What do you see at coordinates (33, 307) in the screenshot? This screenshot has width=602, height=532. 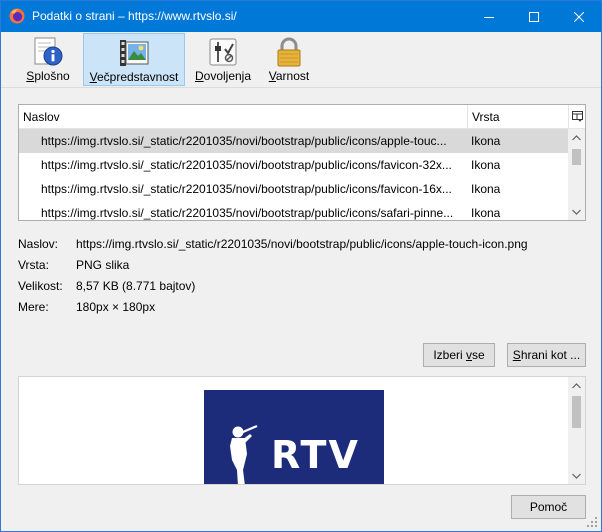 I see `dimensions-label: Mere:` at bounding box center [33, 307].